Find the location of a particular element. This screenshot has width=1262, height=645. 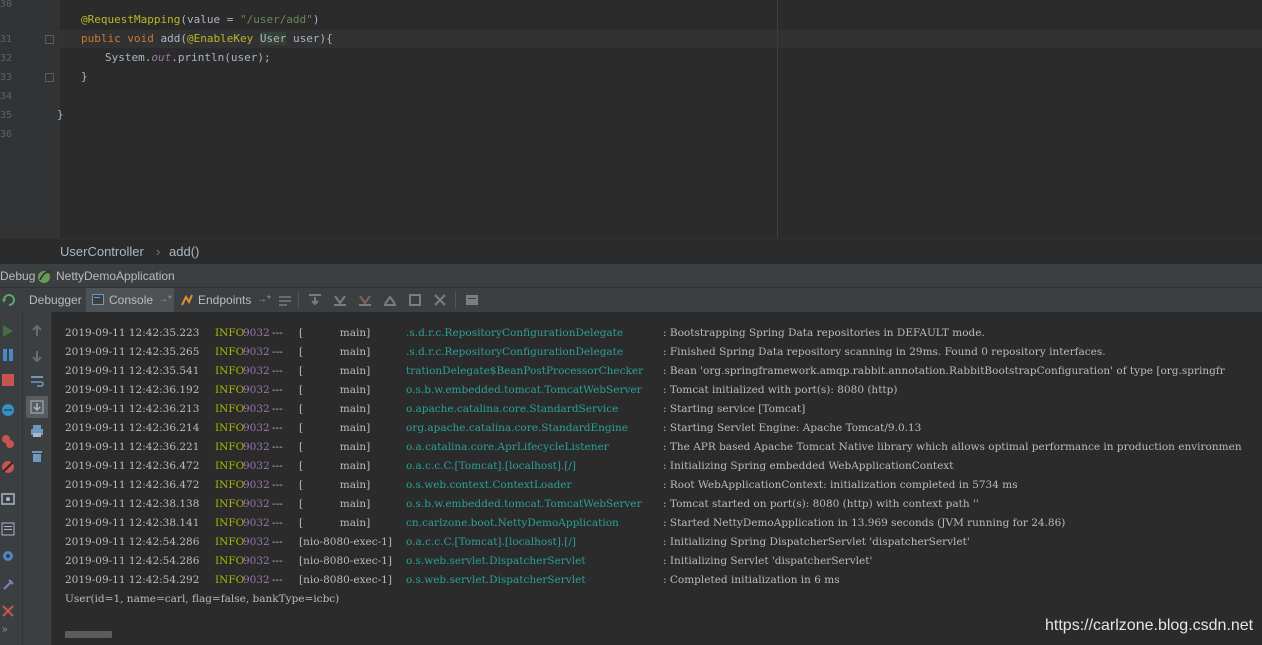

code-line-30: @RequestMapping(value = "/user/add") is located at coordinates (200, 19).